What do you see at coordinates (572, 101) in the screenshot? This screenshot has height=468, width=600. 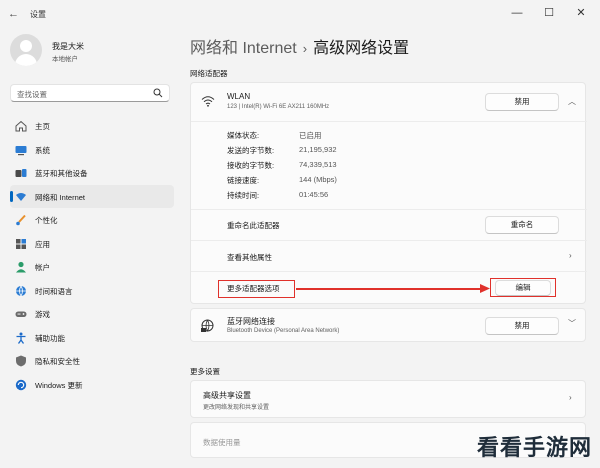 I see `chevron-up-icon: ︿` at bounding box center [572, 101].